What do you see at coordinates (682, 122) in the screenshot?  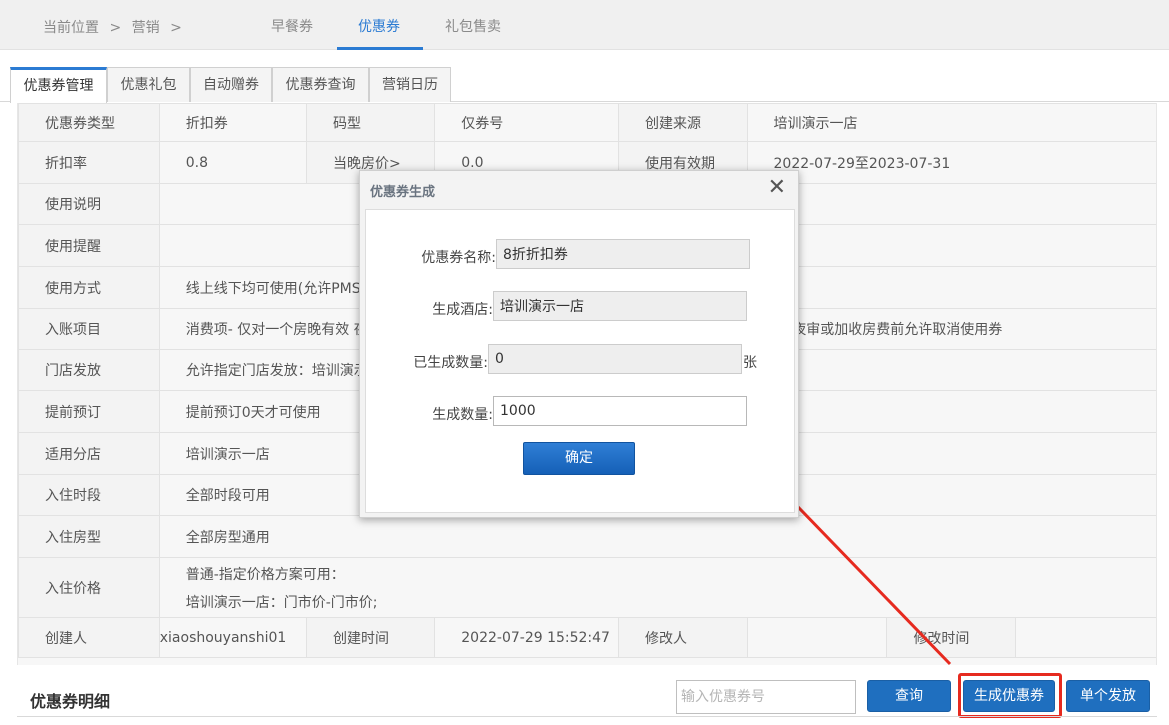 I see `source-label: 创建来源` at bounding box center [682, 122].